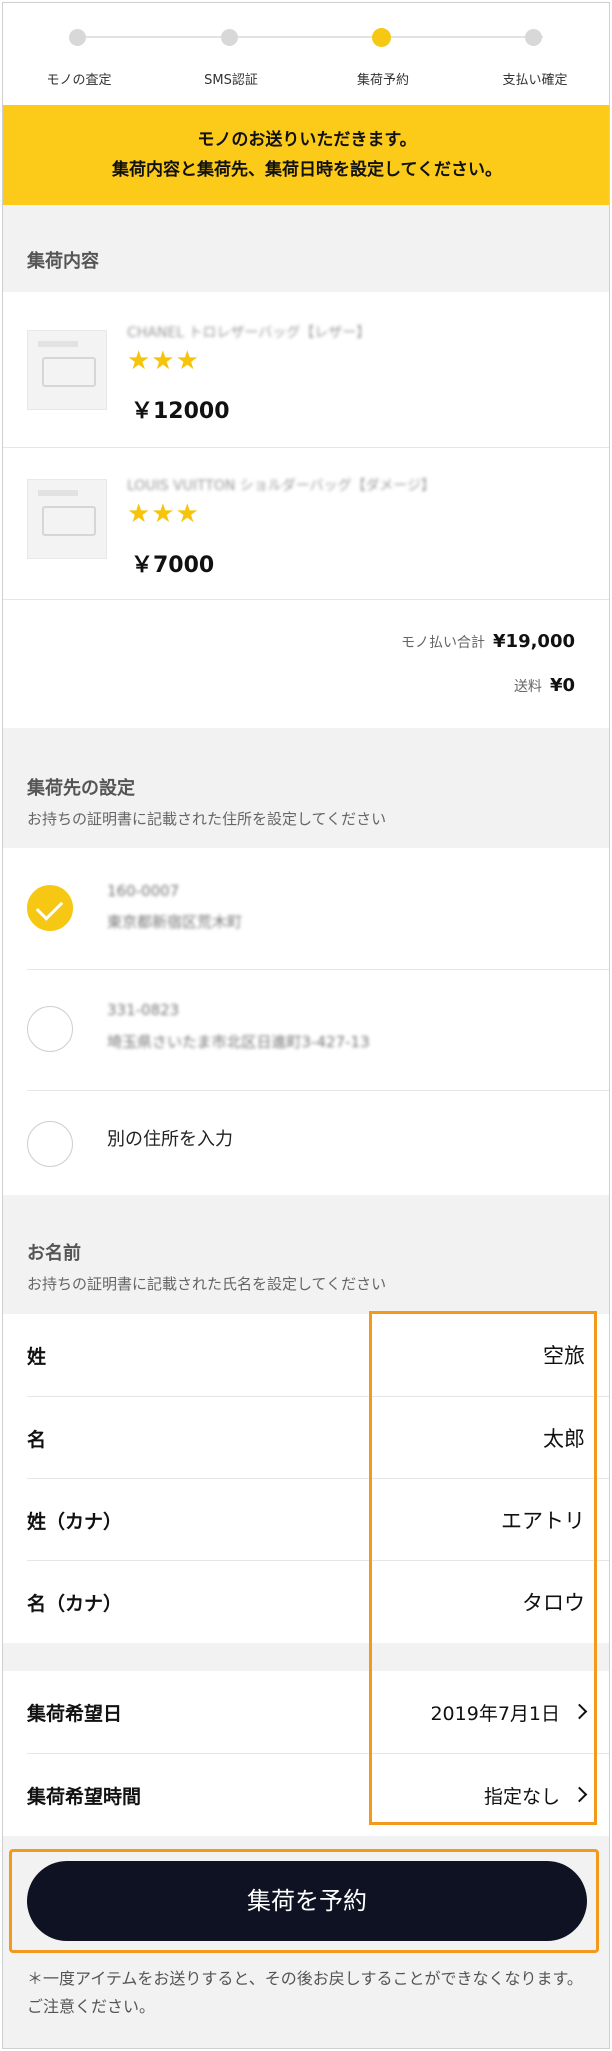  Describe the element at coordinates (534, 641) in the screenshot. I see `subtotal-value: ¥19,000` at that location.